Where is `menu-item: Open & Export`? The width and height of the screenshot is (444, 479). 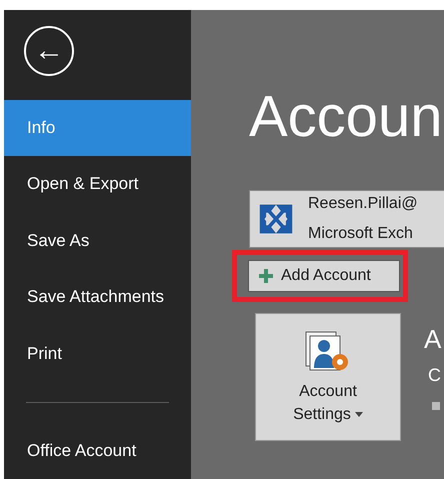
menu-item: Open & Export is located at coordinates (97, 184).